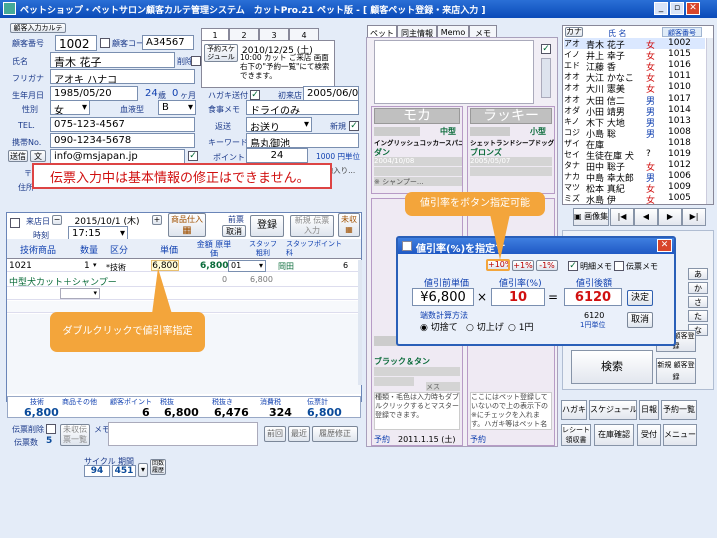 The image size is (717, 538). I want to click on new-customer-button: 新規 顧客登録, so click(676, 371).